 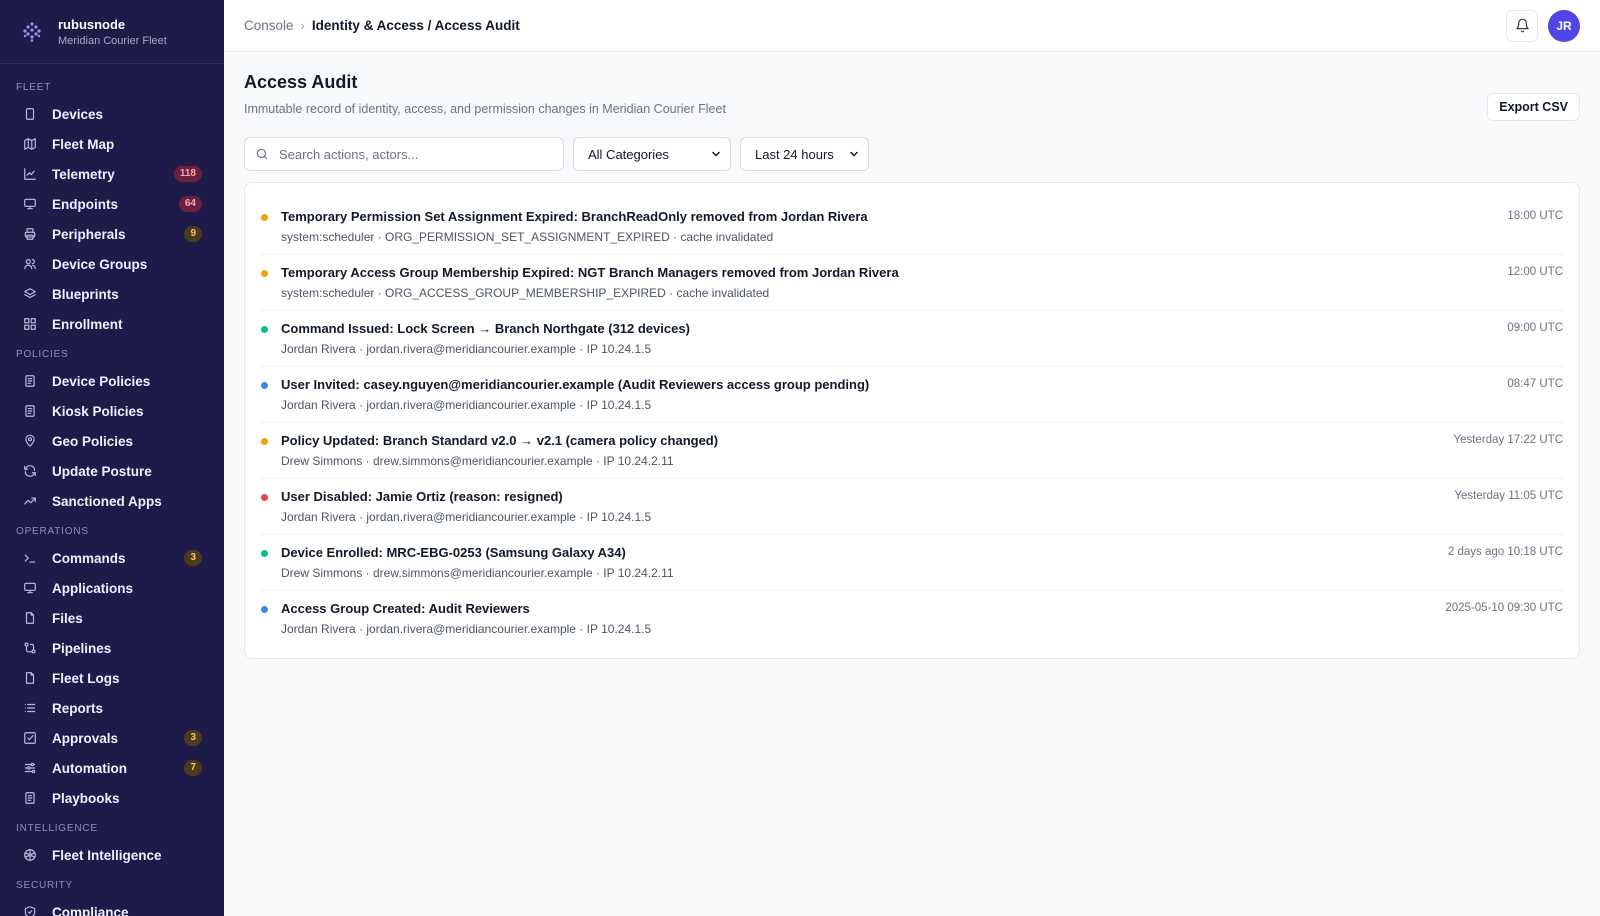 I want to click on sidebar-item-label: Automation, so click(x=89, y=768).